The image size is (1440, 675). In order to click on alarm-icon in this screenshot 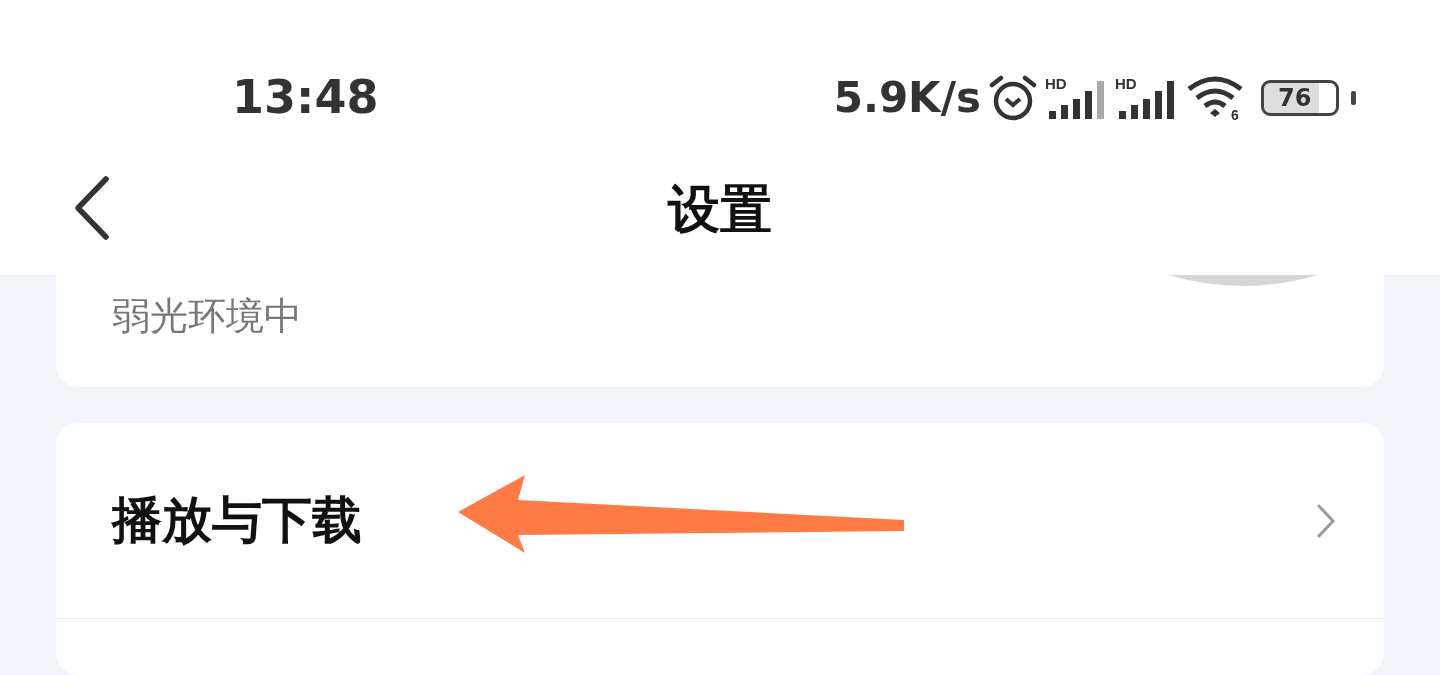, I will do `click(1013, 97)`.